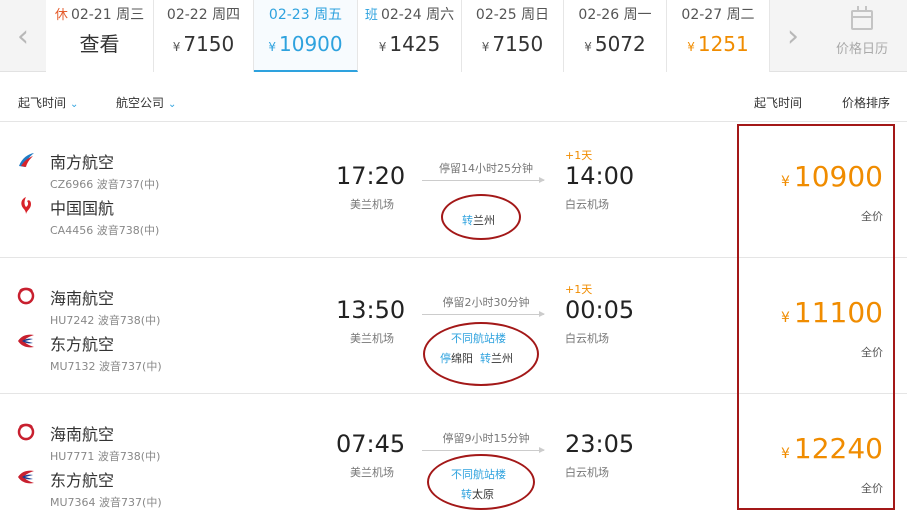 This screenshot has height=520, width=907. I want to click on date-tab-0226: 02-26 周一 ¥5072, so click(615, 36).